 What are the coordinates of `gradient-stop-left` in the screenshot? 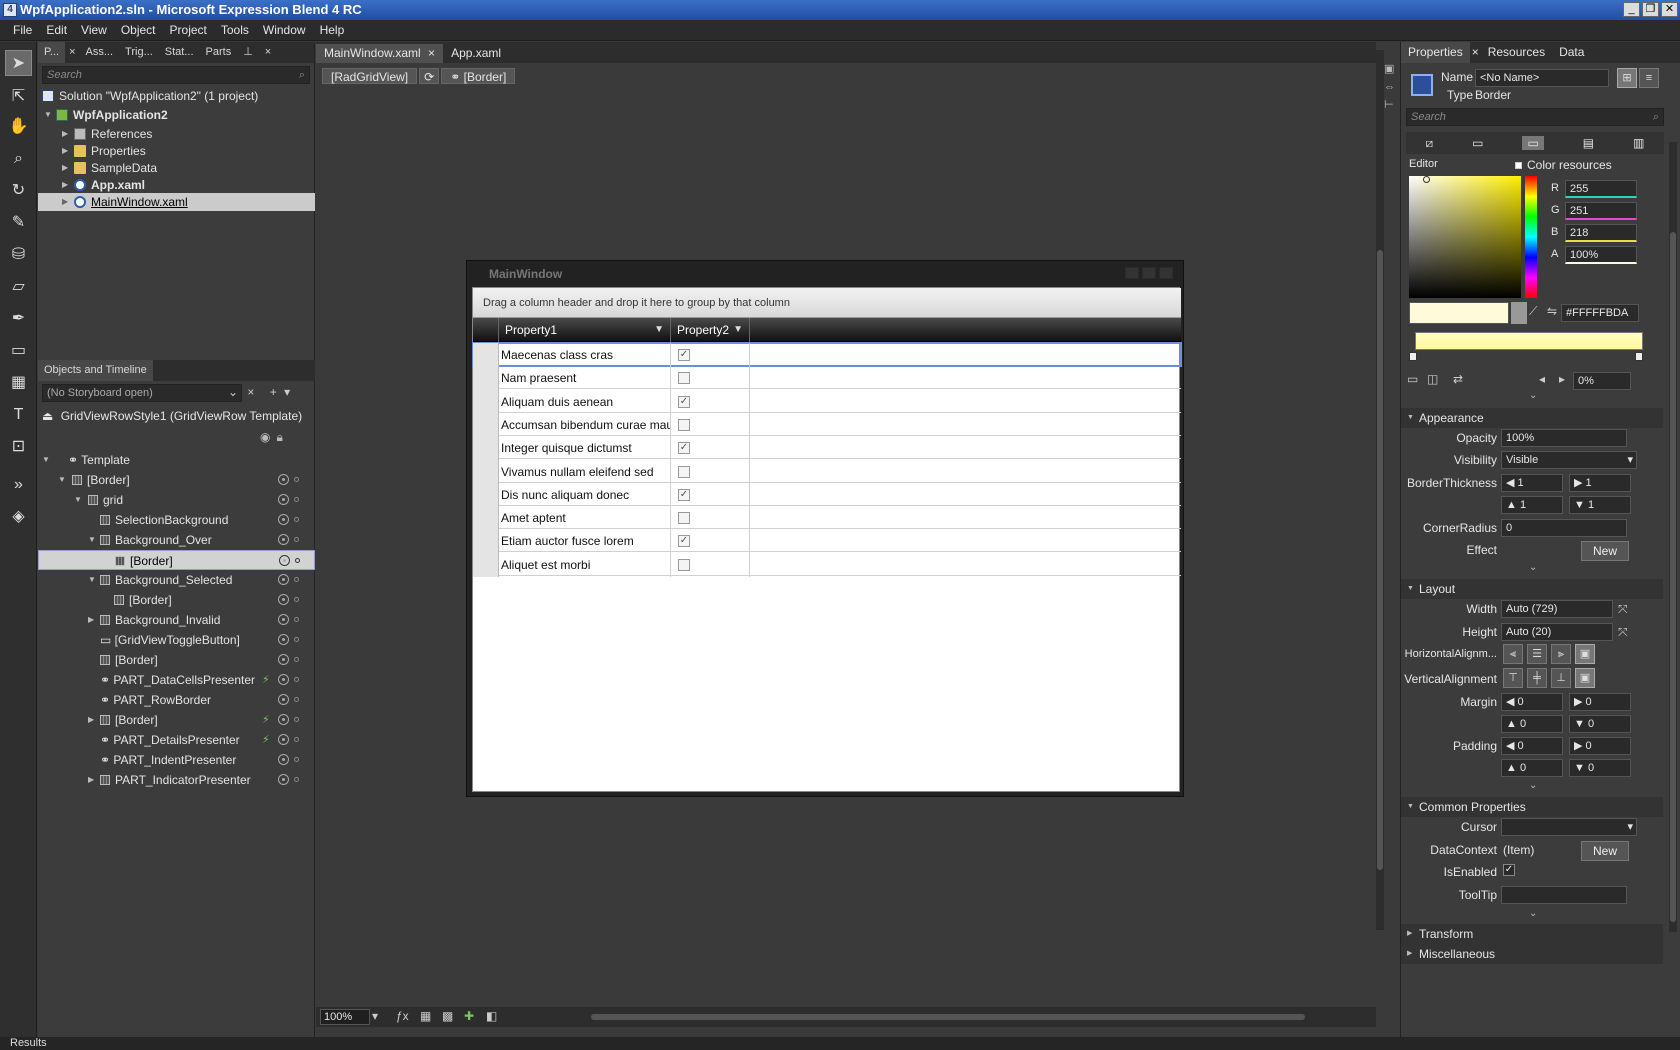 It's located at (1413, 356).